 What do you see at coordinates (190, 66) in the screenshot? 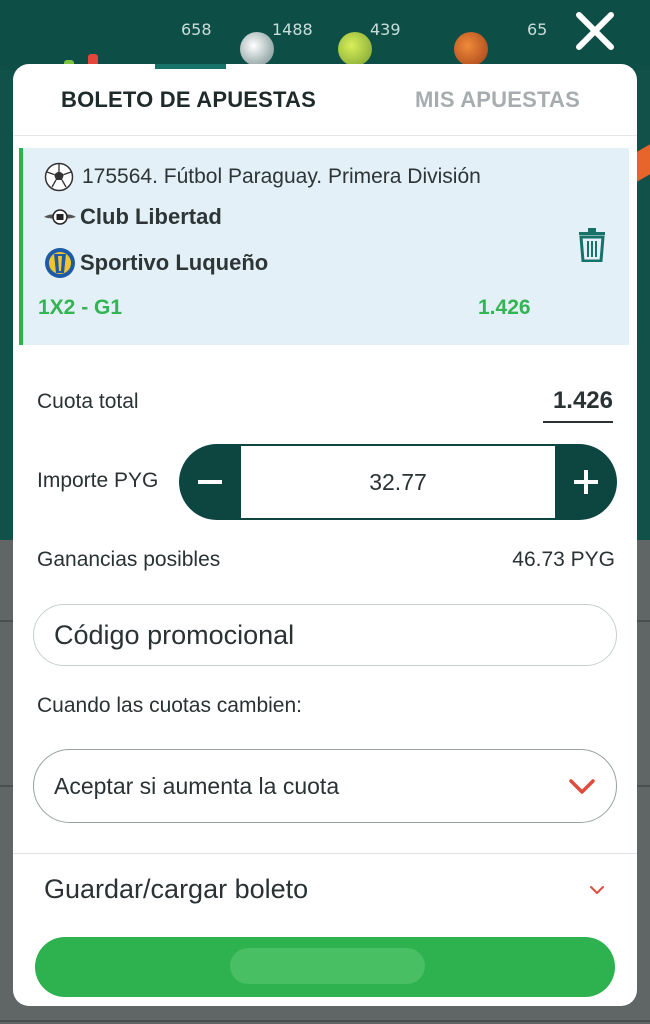
I see `tab-indicator` at bounding box center [190, 66].